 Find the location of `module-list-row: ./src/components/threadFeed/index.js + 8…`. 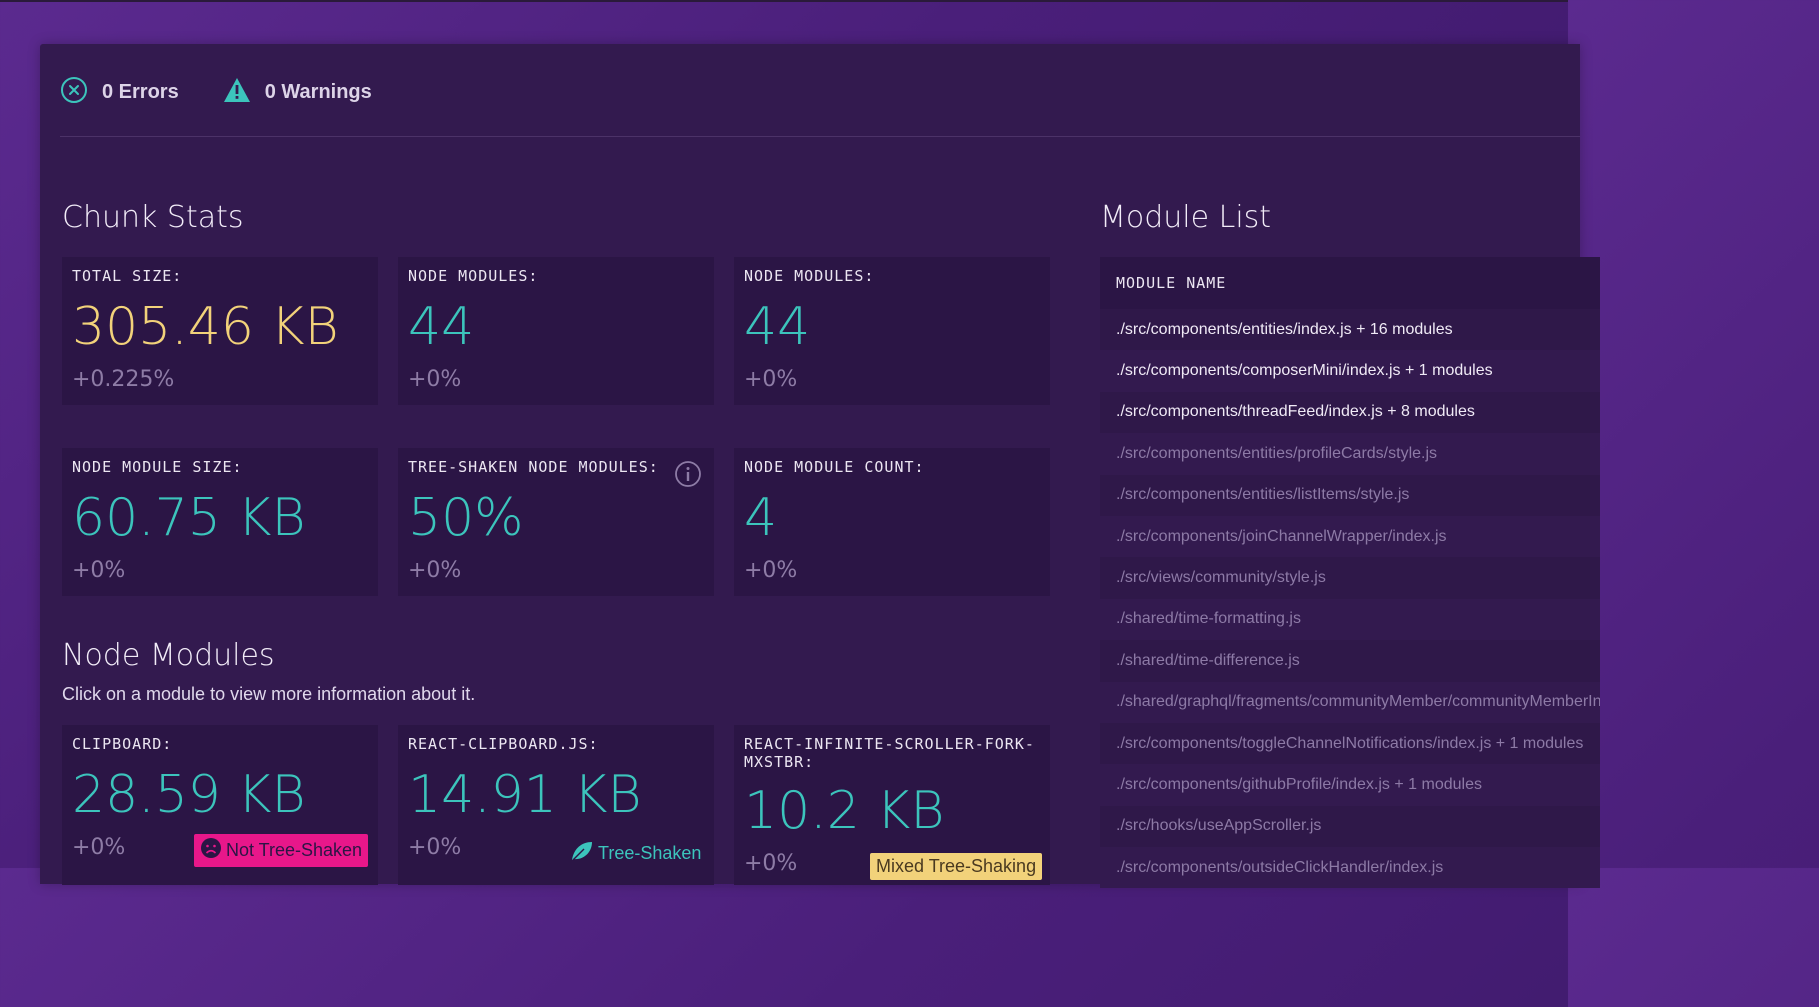

module-list-row: ./src/components/threadFeed/index.js + 8… is located at coordinates (1350, 412).